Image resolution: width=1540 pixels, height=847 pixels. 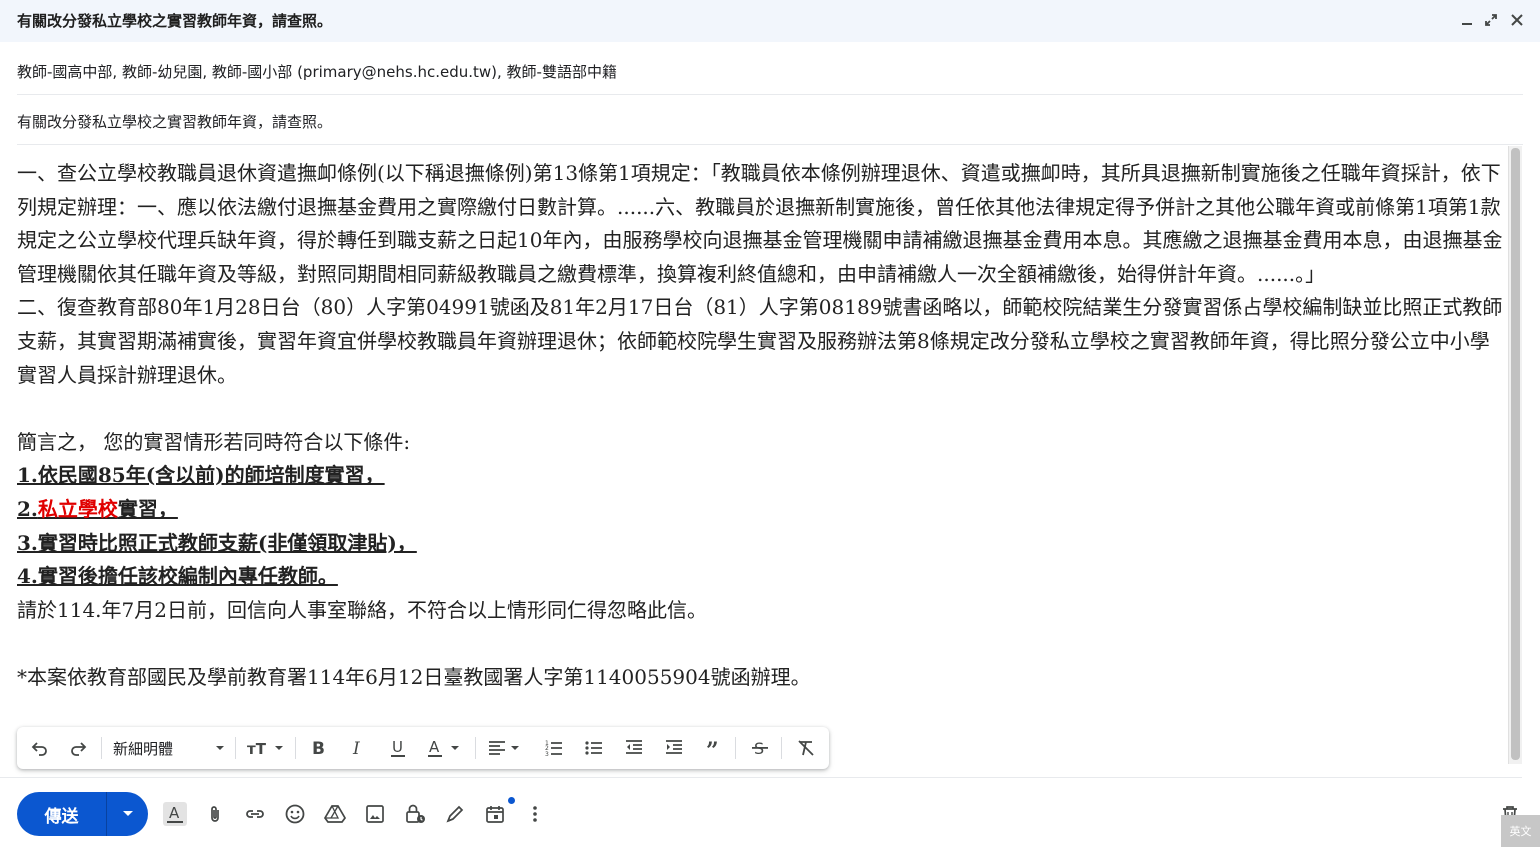 I want to click on bold-icon: B, so click(x=318, y=748).